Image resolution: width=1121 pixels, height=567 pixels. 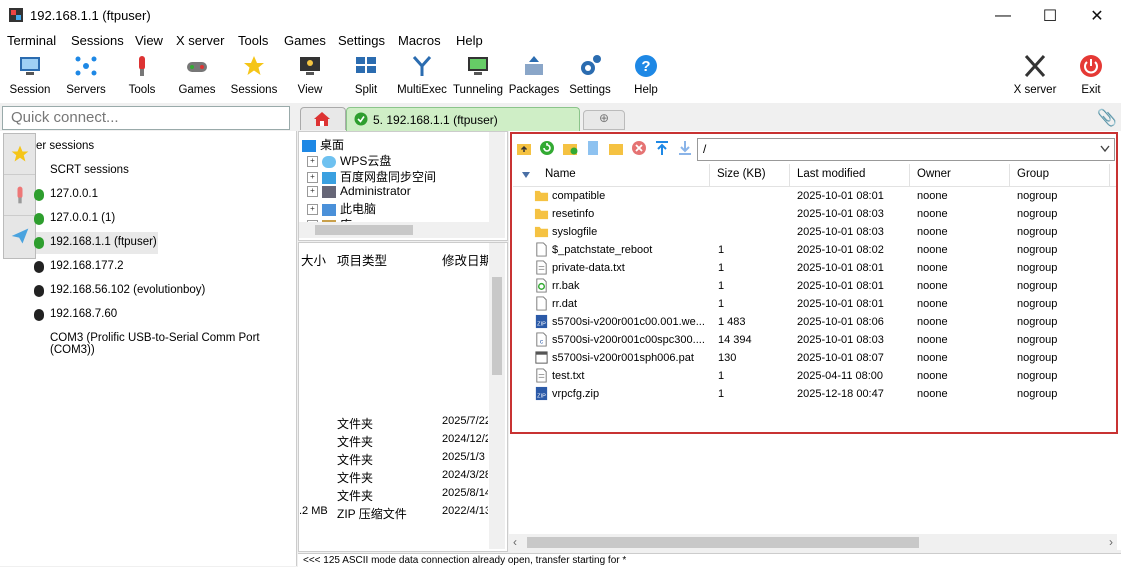 I want to click on svg-text: ZIP, so click(x=541, y=324).